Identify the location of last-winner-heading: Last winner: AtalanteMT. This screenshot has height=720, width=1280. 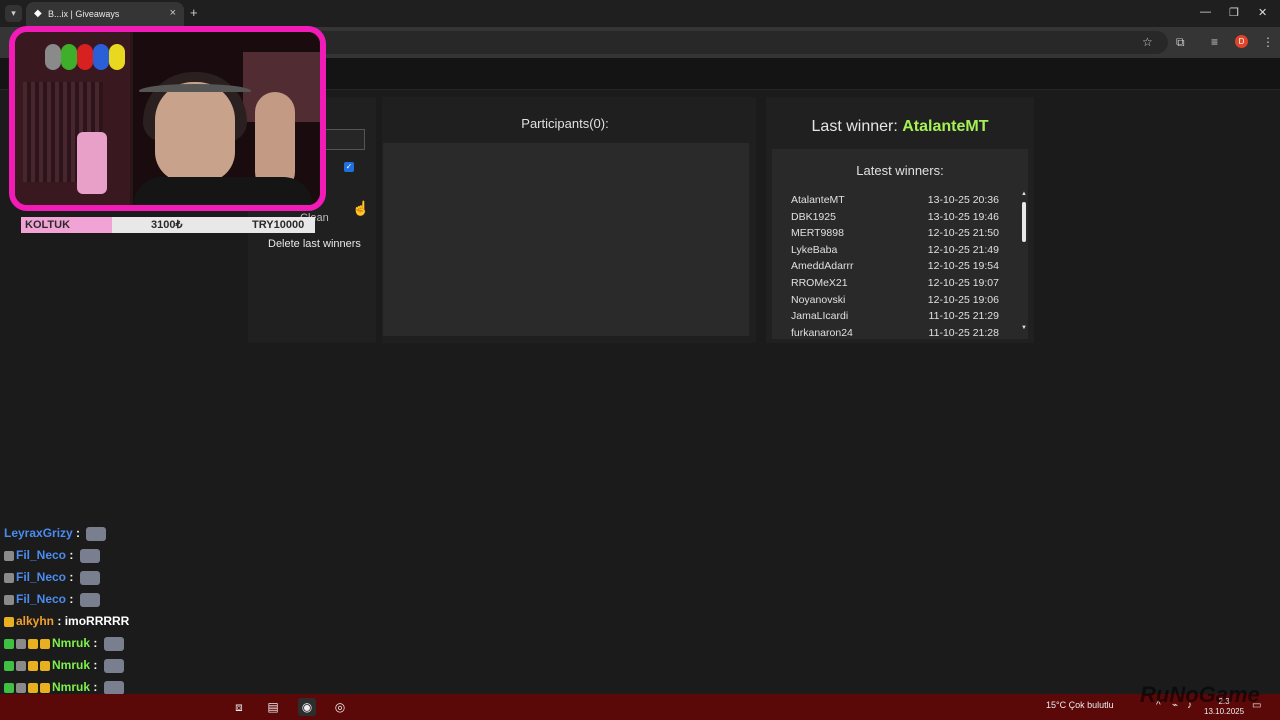
(900, 127).